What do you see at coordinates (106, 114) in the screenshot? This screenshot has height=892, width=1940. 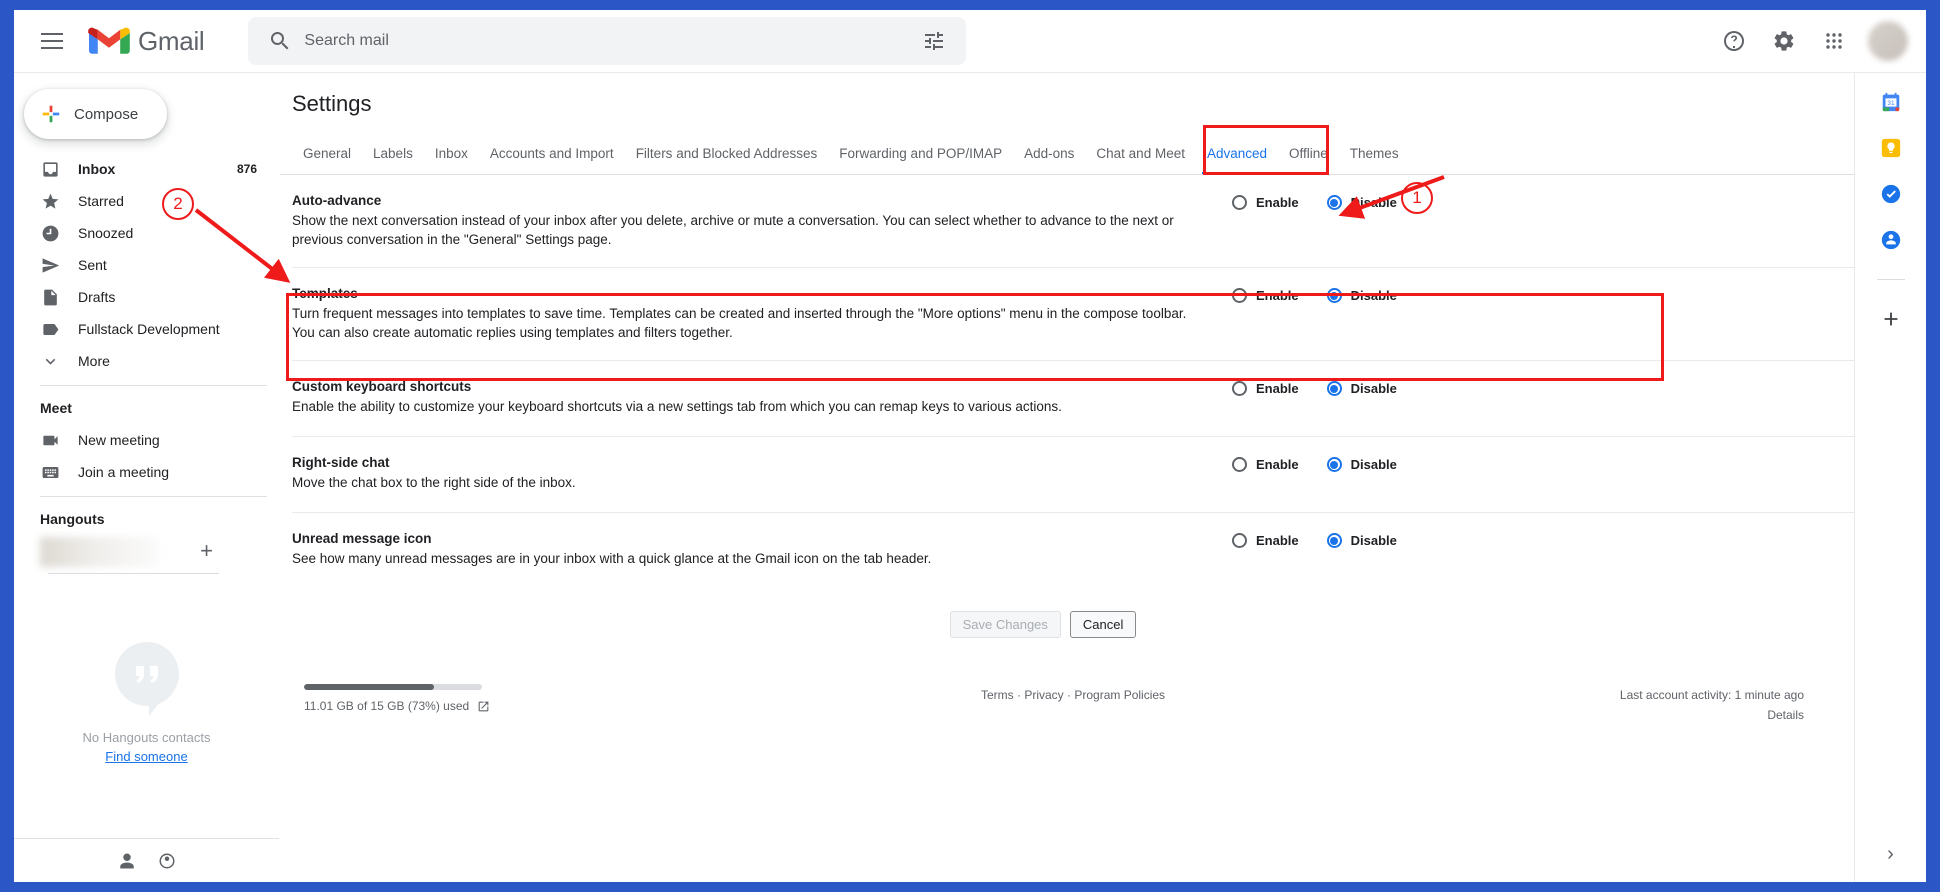 I see `compose-label: Compose` at bounding box center [106, 114].